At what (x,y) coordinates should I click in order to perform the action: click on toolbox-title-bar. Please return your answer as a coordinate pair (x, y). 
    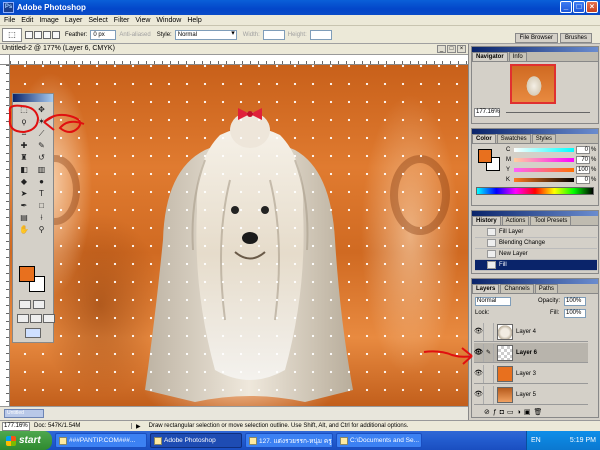
    Looking at the image, I should click on (33, 98).